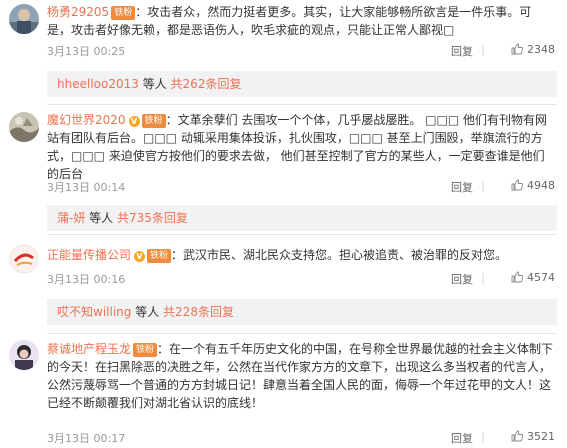 This screenshot has width=567, height=448. What do you see at coordinates (94, 312) in the screenshot?
I see `reply-users: 哎不知willing` at bounding box center [94, 312].